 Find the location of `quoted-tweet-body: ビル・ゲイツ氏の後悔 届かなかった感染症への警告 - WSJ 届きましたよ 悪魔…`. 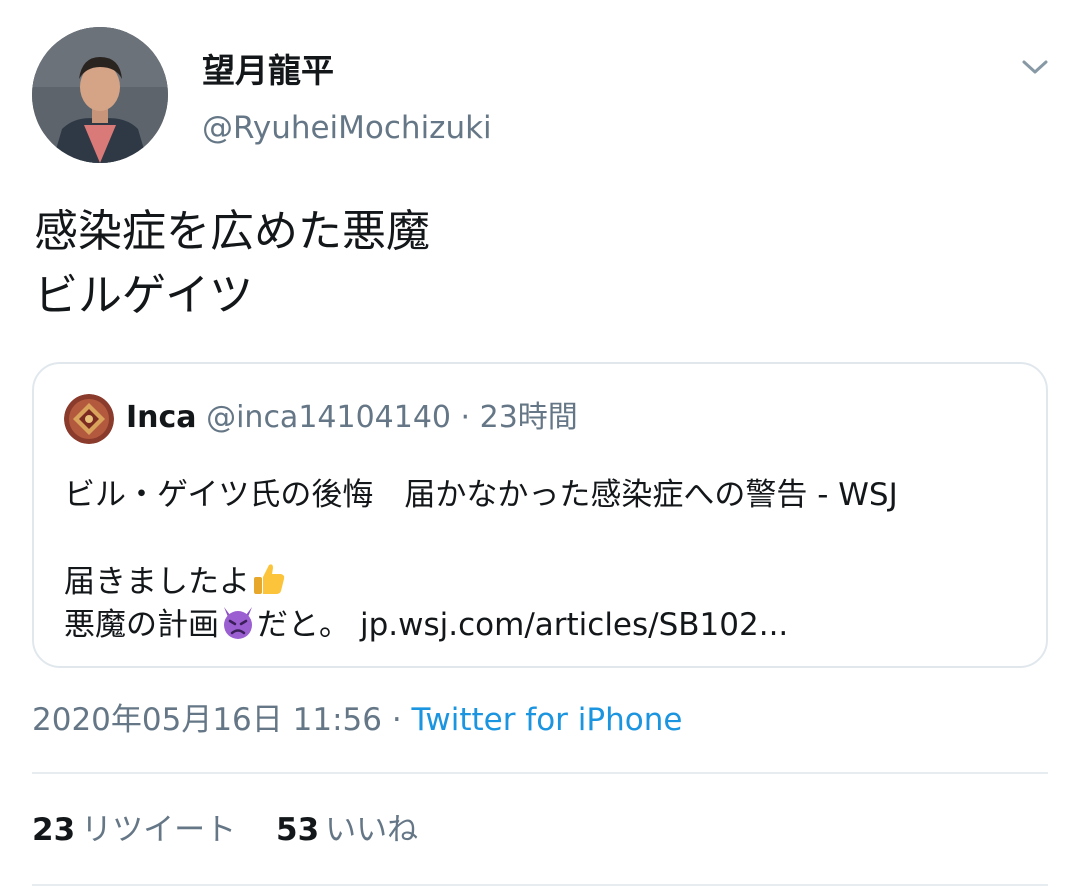

quoted-tweet-body: ビル・ゲイツ氏の後悔 届かなかった感染症への警告 - WSJ 届きましたよ 悪魔… is located at coordinates (481, 560).